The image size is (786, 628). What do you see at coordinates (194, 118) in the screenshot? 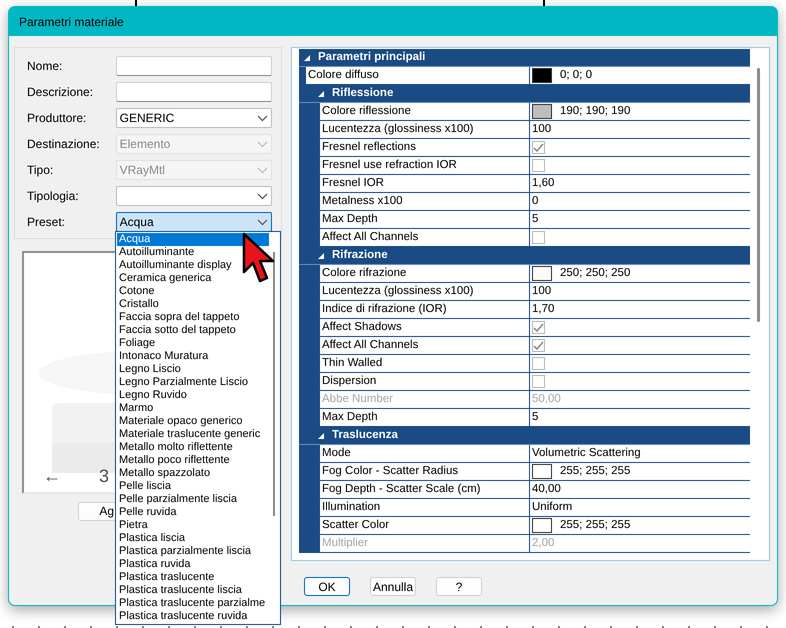
I see `dropdown-field: GENERIC` at bounding box center [194, 118].